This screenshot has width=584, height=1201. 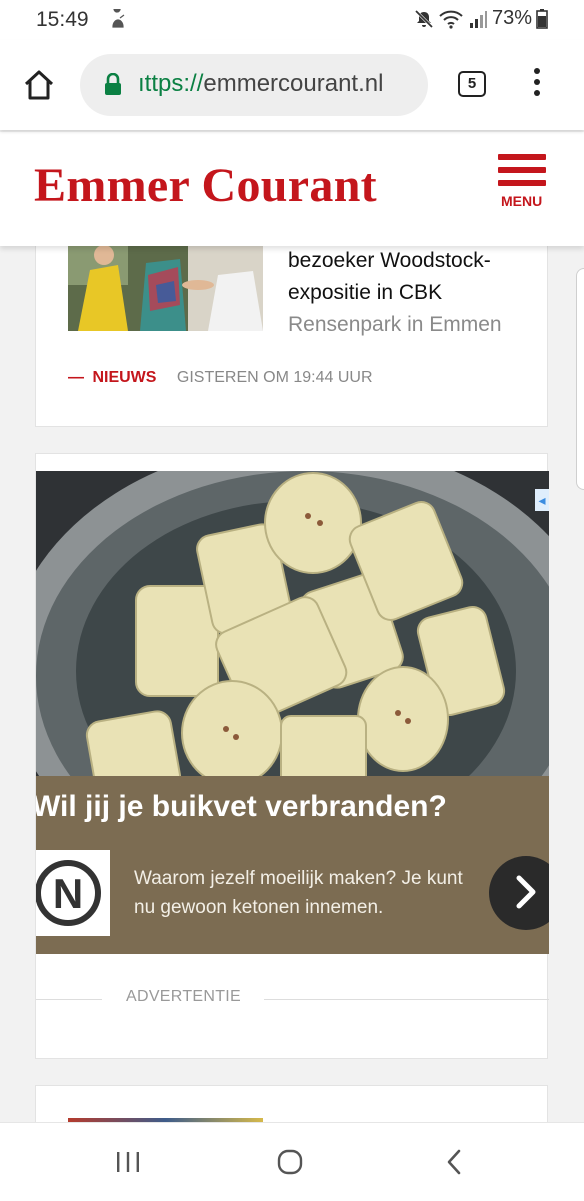 I want to click on battery-icon, so click(x=542, y=18).